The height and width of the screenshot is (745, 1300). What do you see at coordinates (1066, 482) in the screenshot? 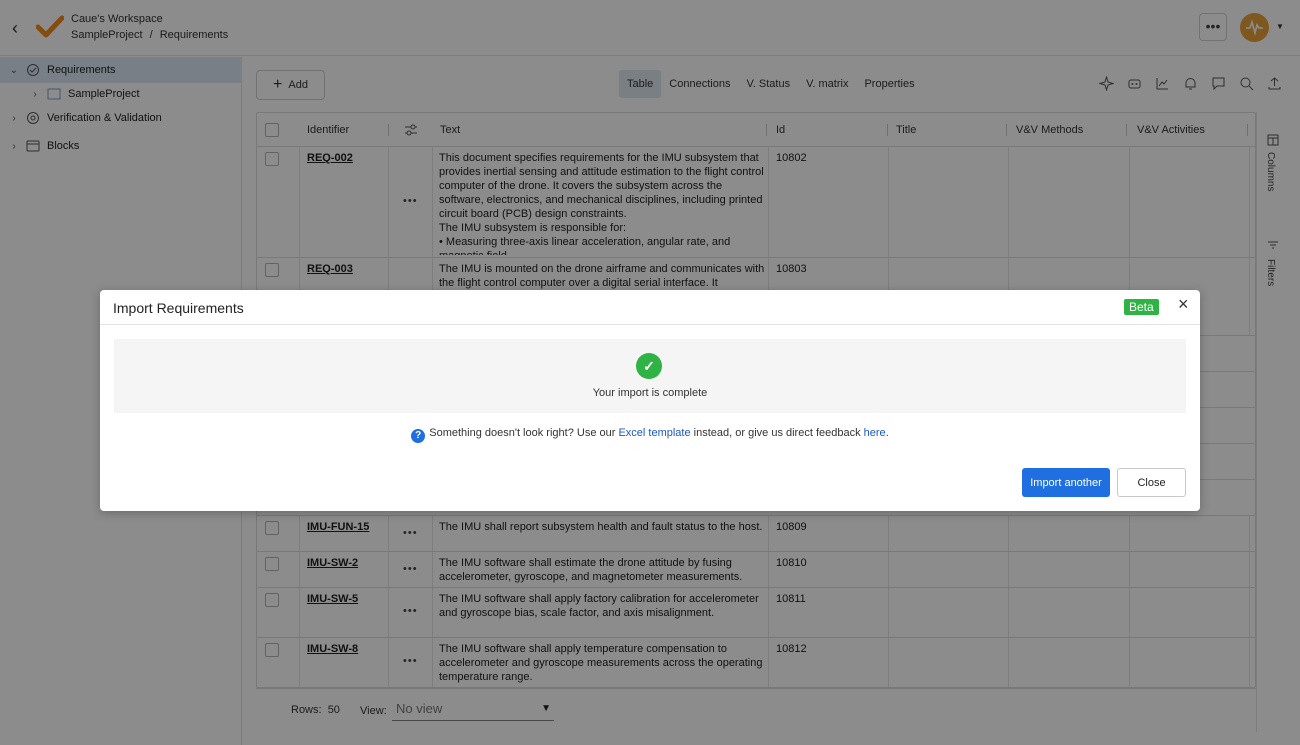
I see `import-another-button: Import another` at bounding box center [1066, 482].